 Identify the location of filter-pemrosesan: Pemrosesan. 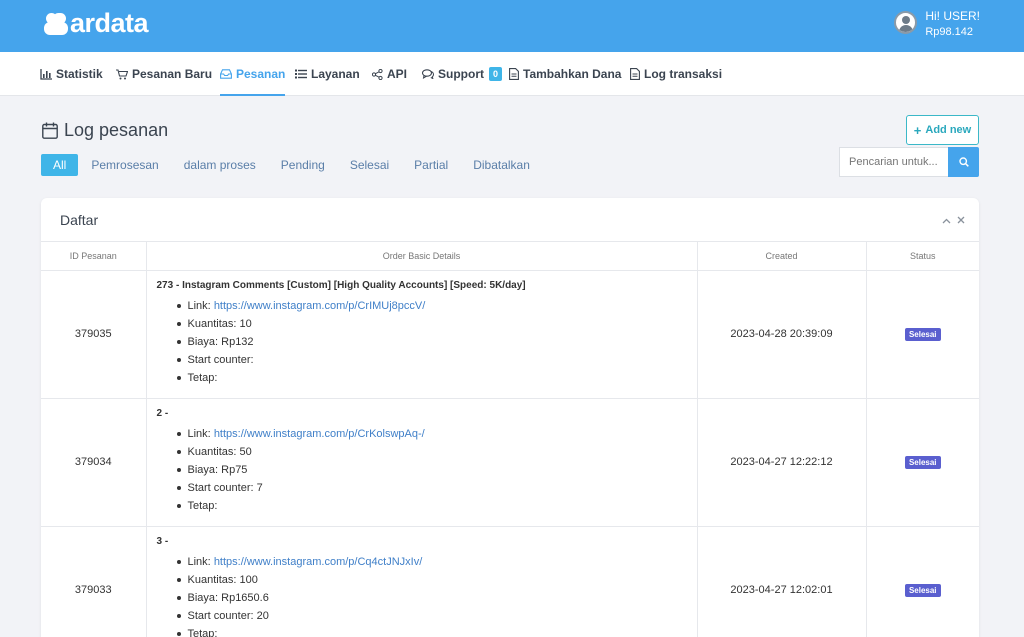
(124, 165).